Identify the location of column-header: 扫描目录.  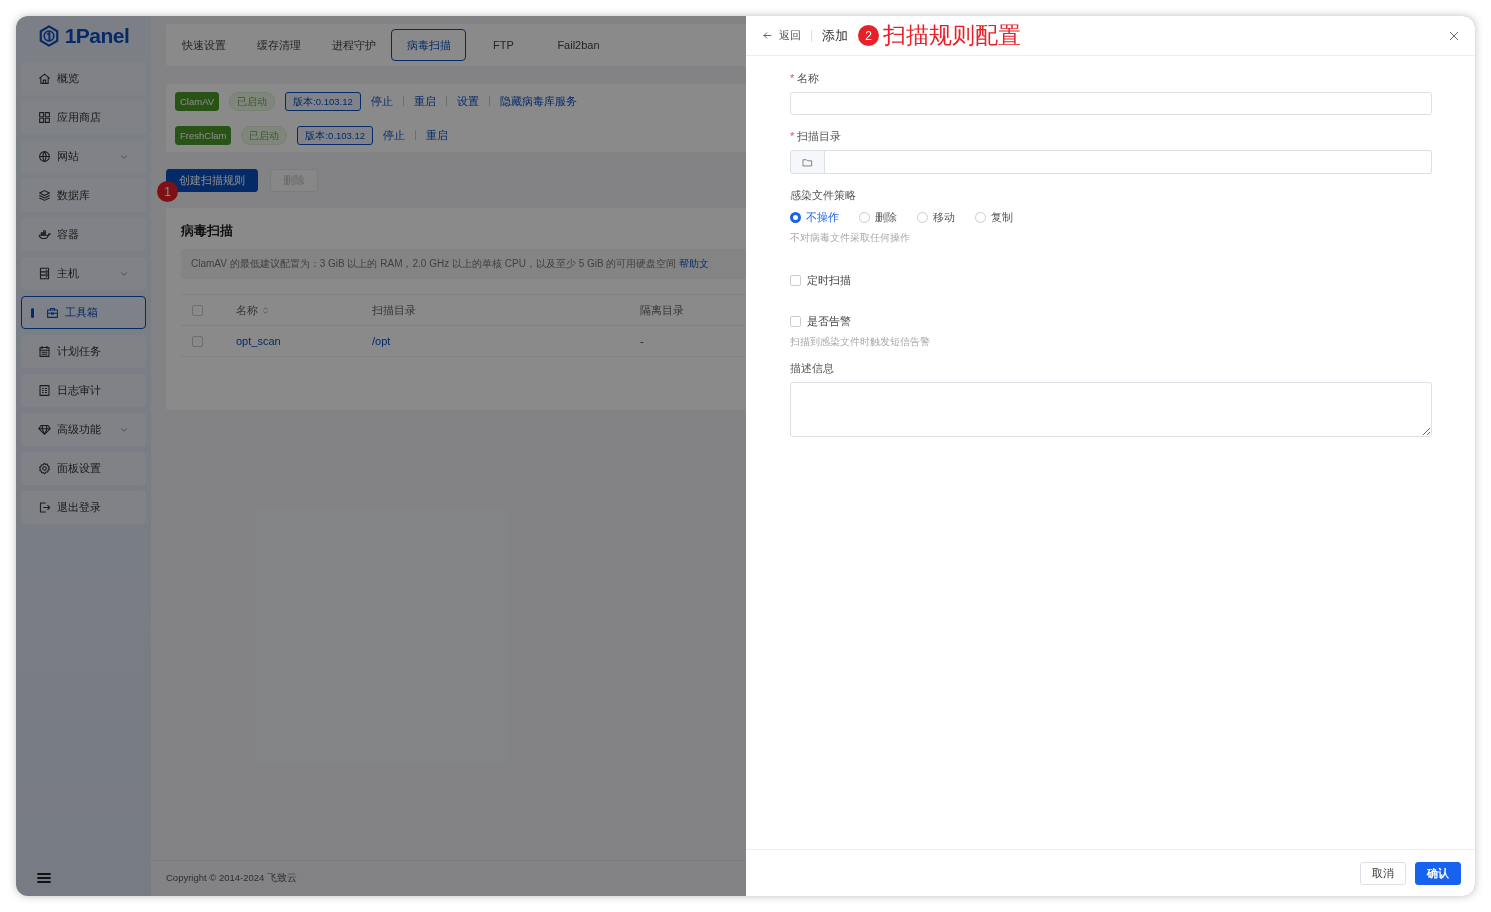
(394, 310).